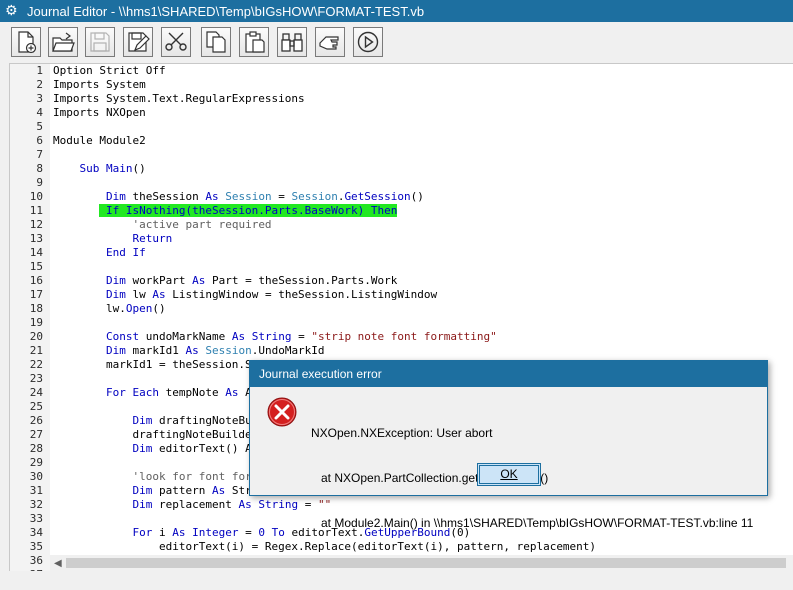  I want to click on code-text: Imports System, so click(99, 84).